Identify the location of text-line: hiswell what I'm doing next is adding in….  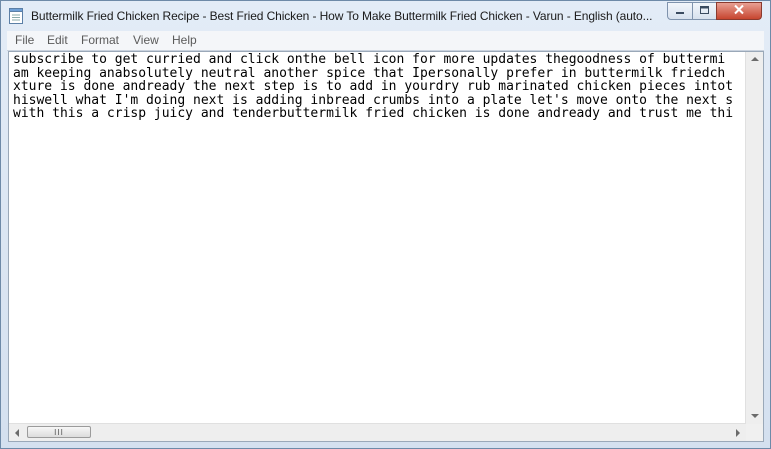
(373, 100).